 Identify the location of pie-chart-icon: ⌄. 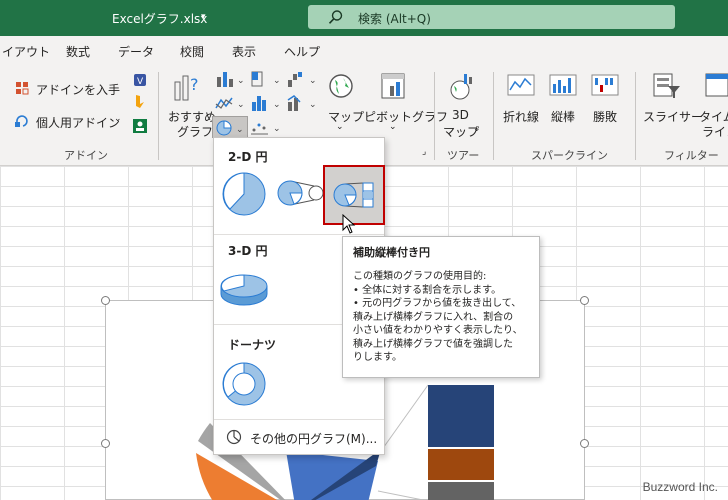
(230, 128).